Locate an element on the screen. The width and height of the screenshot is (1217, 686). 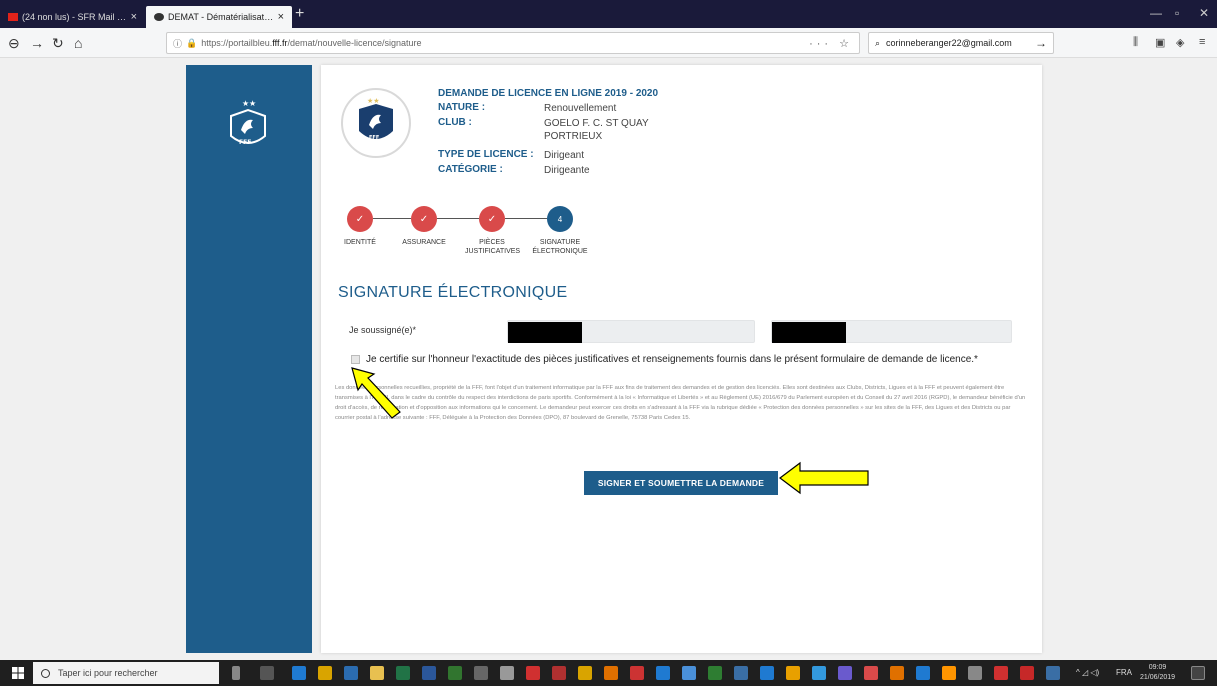
last-name-input is located at coordinates (891, 331).